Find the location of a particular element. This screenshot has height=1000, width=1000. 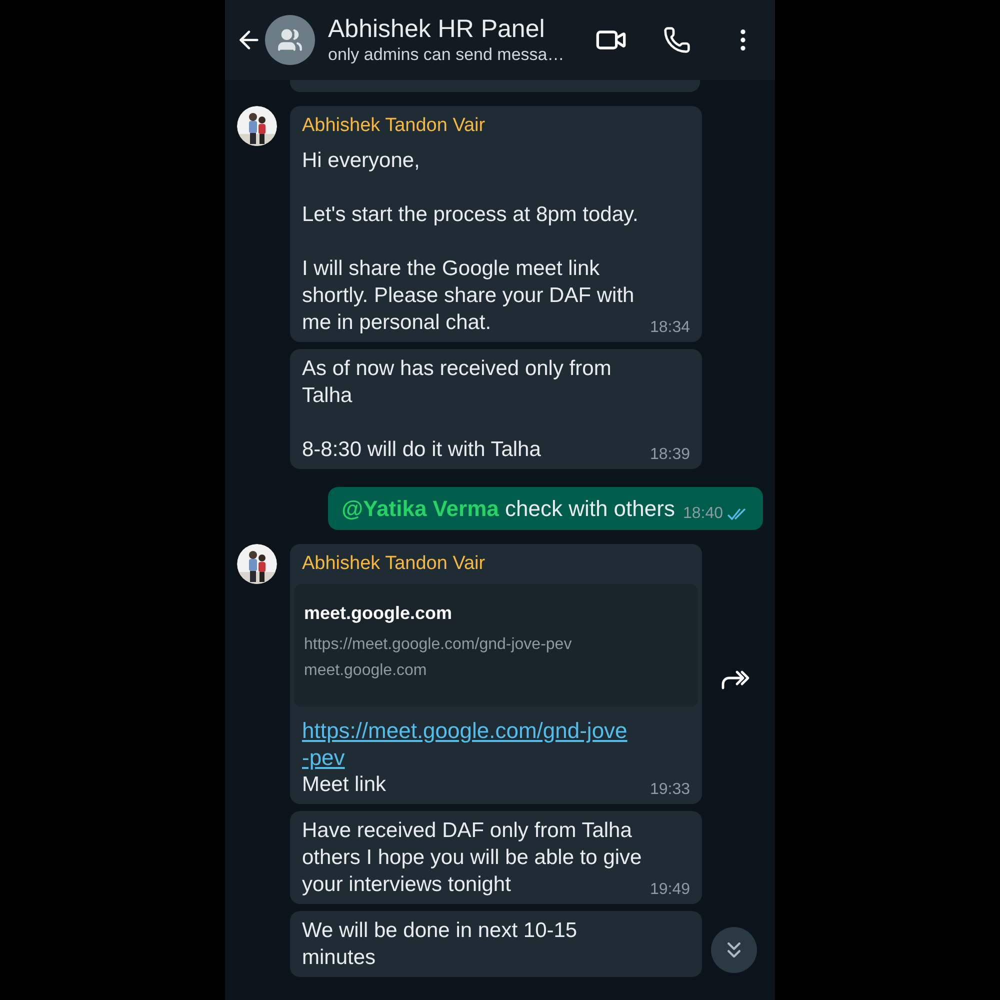

message-text: Meet link is located at coordinates (344, 785).